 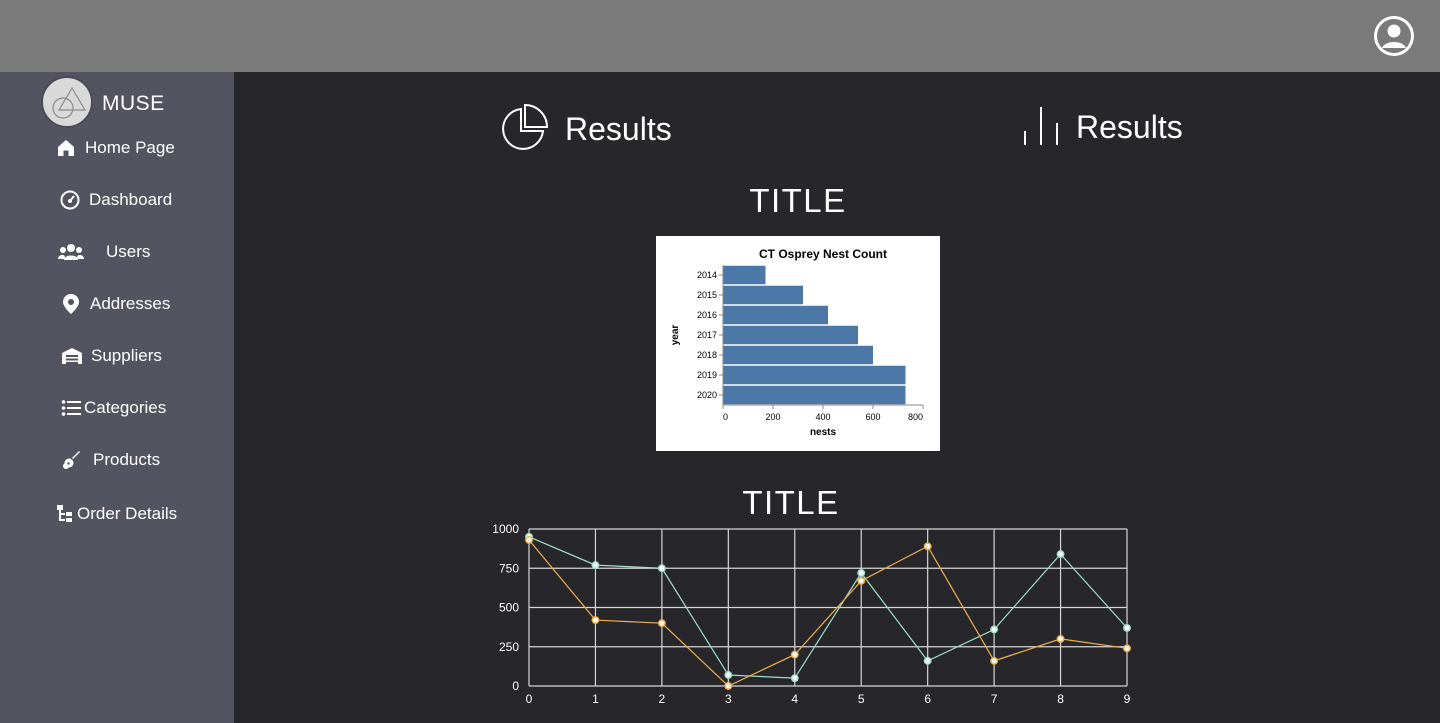 I want to click on list-icon, so click(x=71, y=408).